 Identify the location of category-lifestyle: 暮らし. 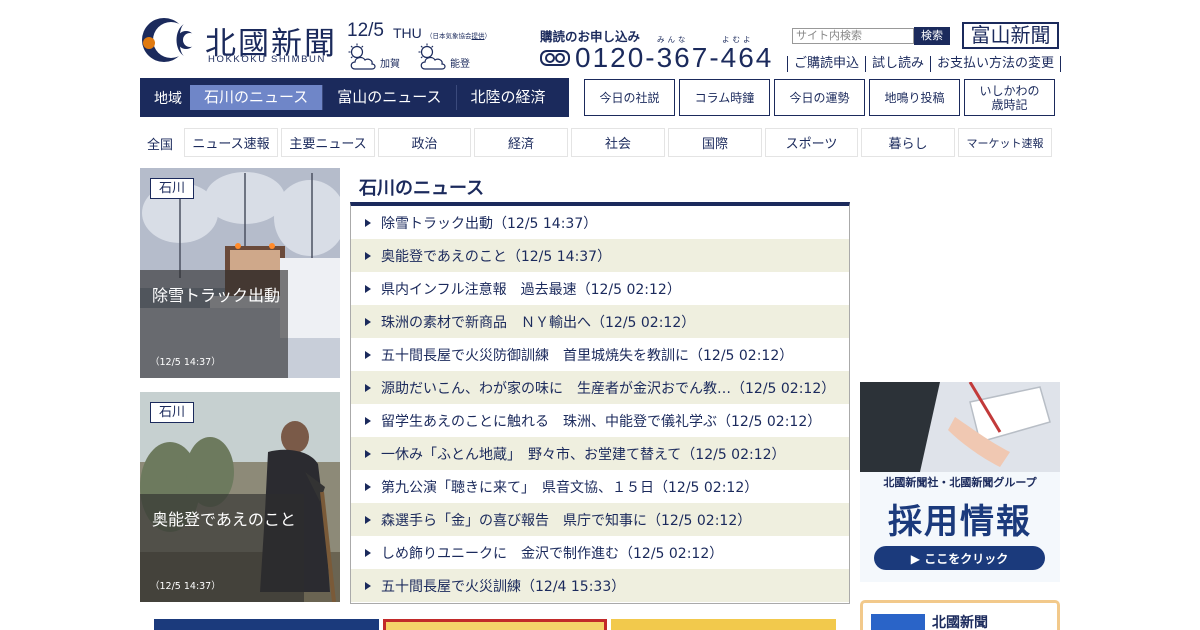
(908, 142).